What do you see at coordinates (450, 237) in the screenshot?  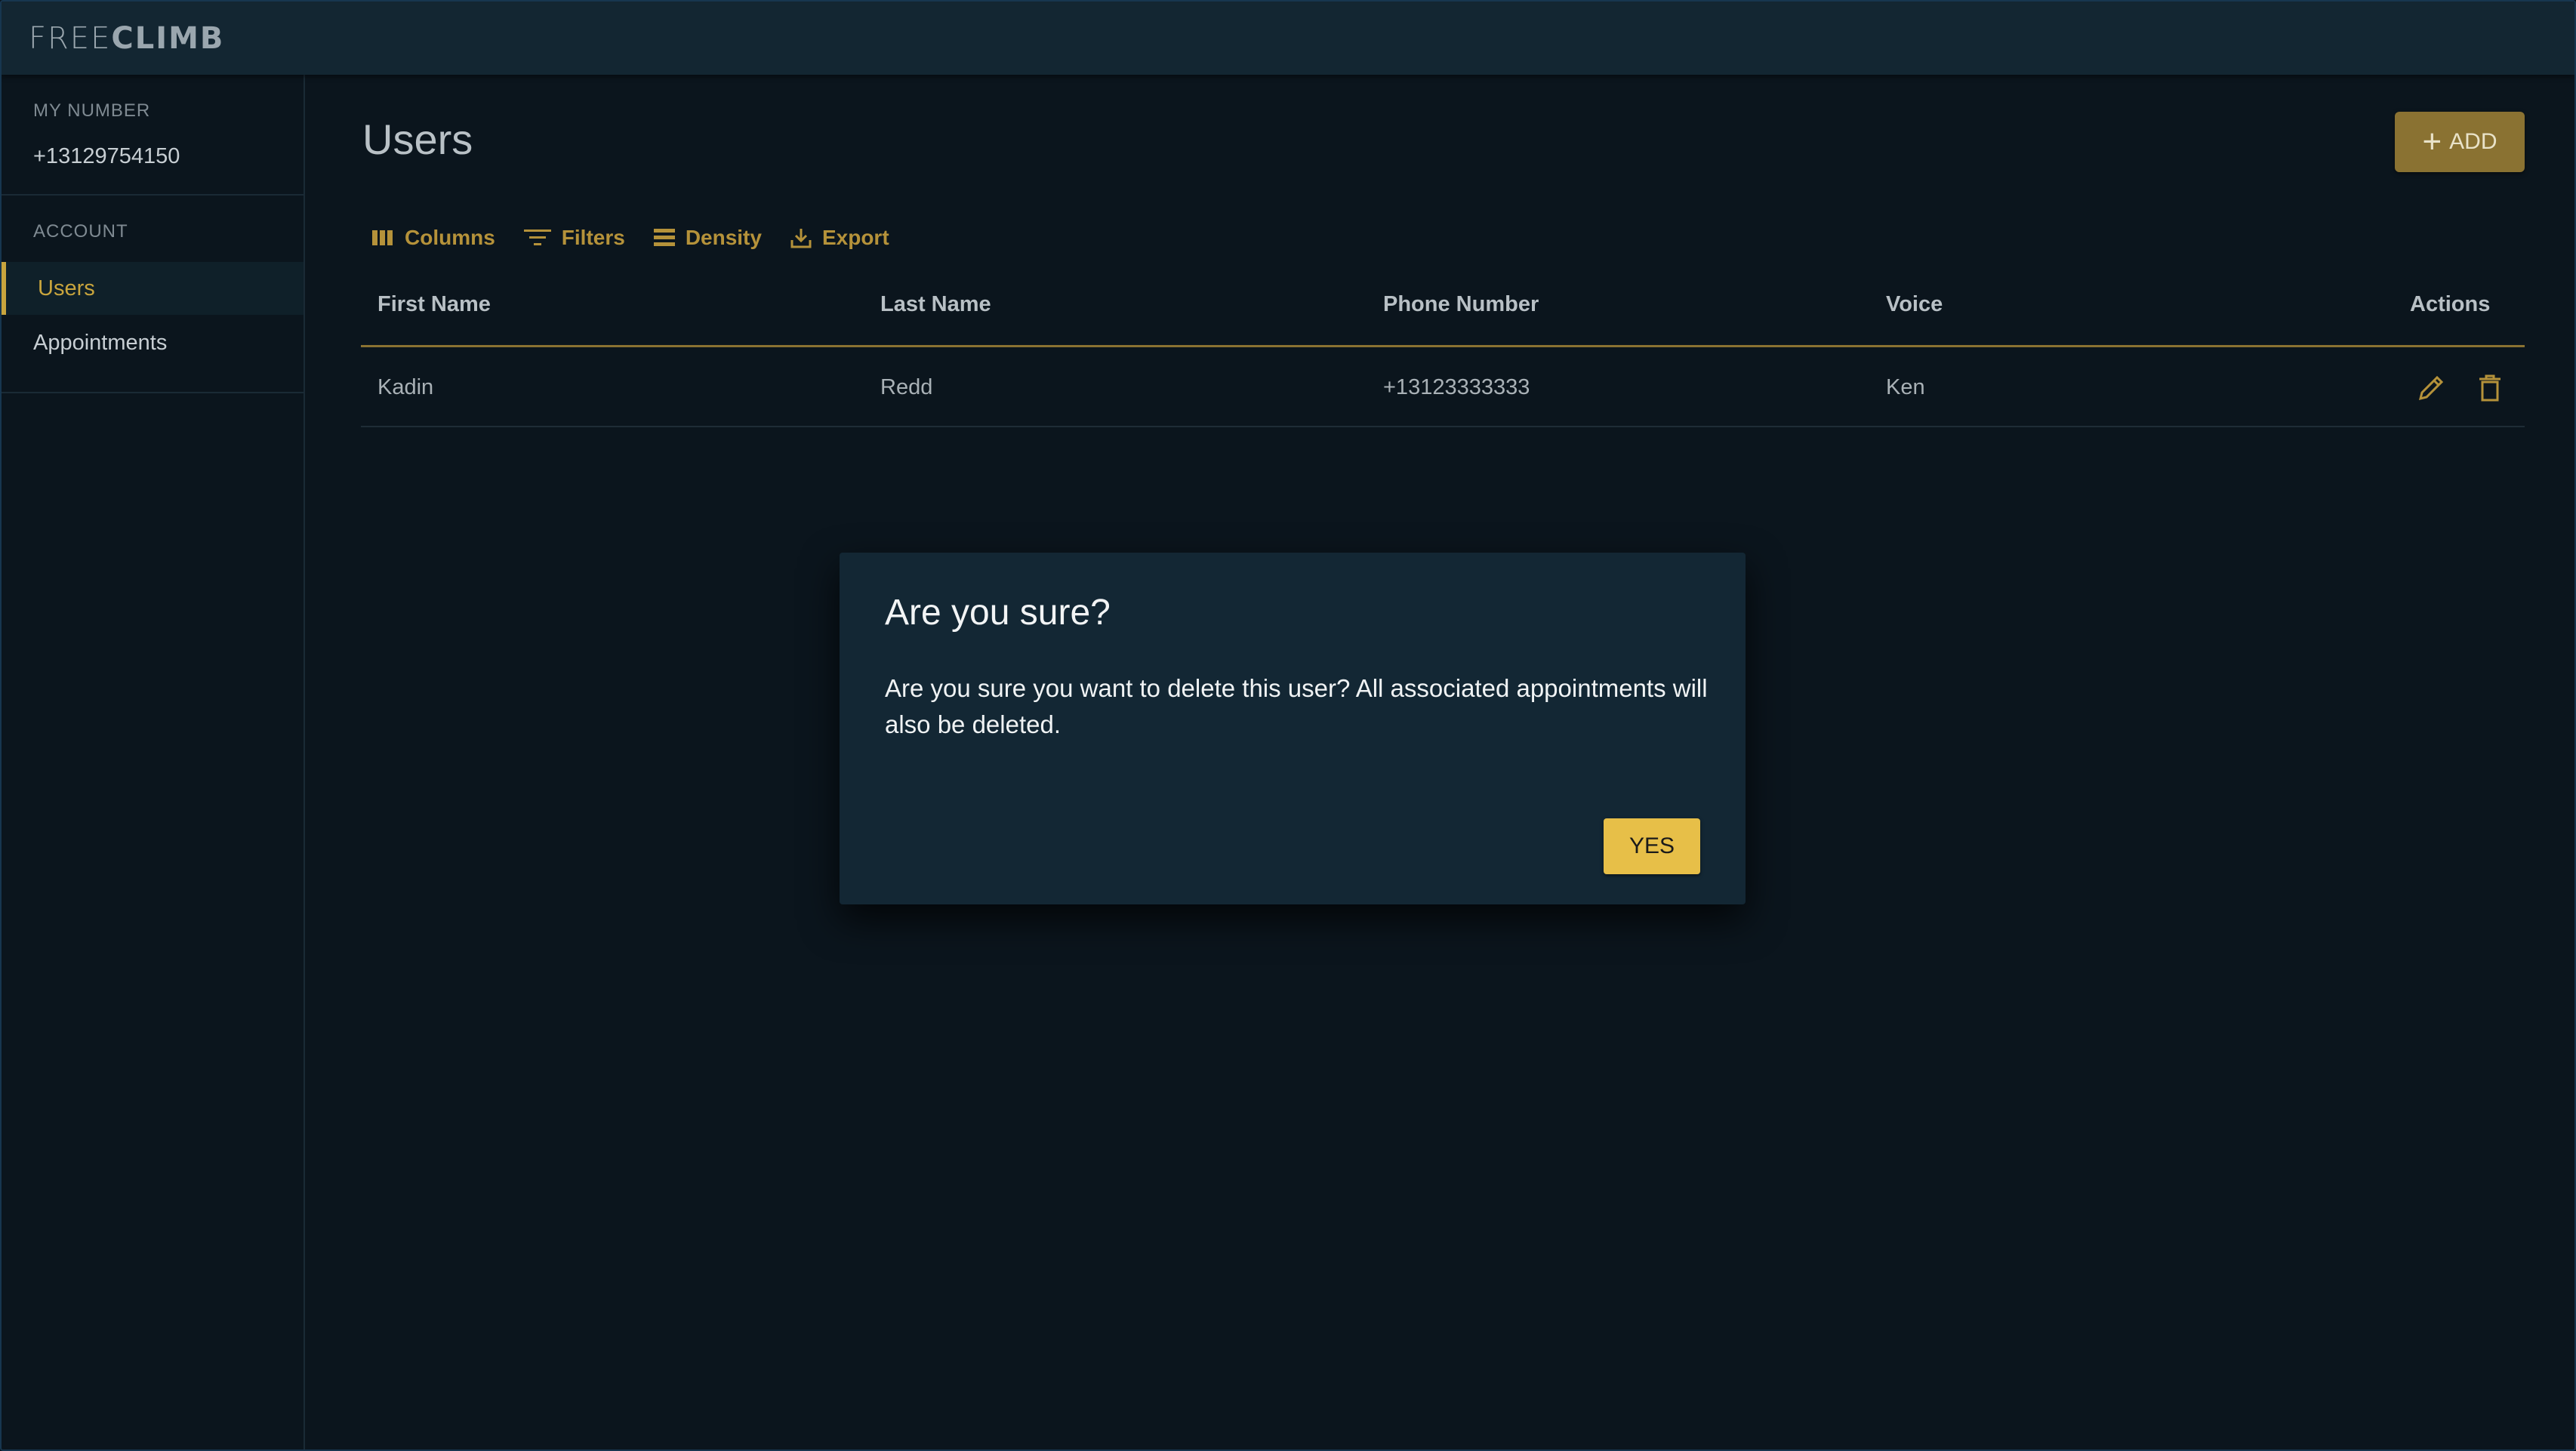 I see `columns-label: Columns` at bounding box center [450, 237].